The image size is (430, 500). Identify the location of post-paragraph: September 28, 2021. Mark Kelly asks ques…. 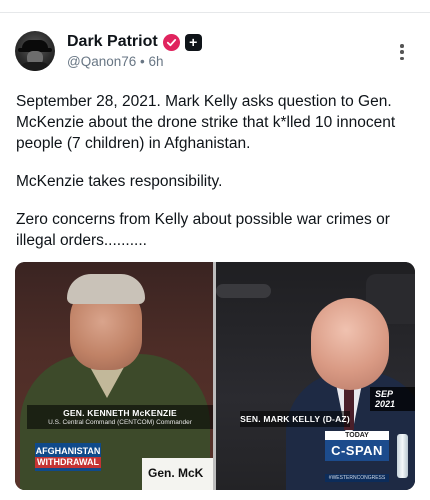
(206, 122).